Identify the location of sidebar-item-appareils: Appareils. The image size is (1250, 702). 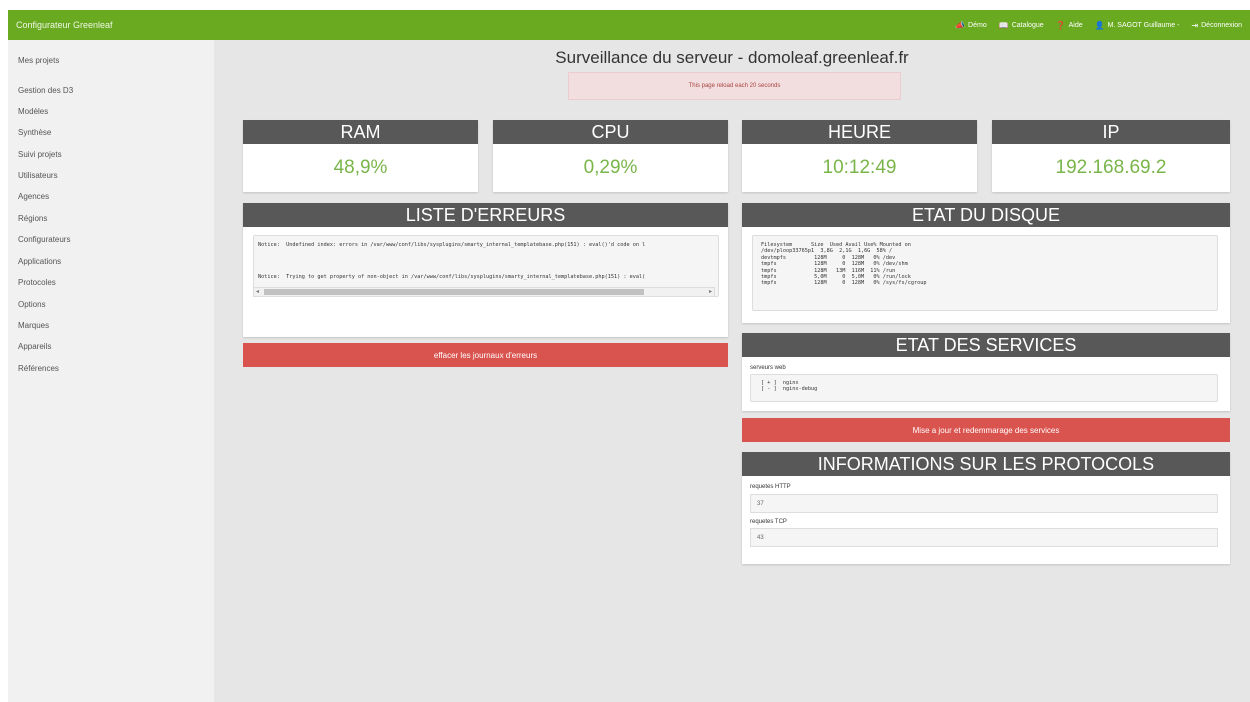
(34, 346).